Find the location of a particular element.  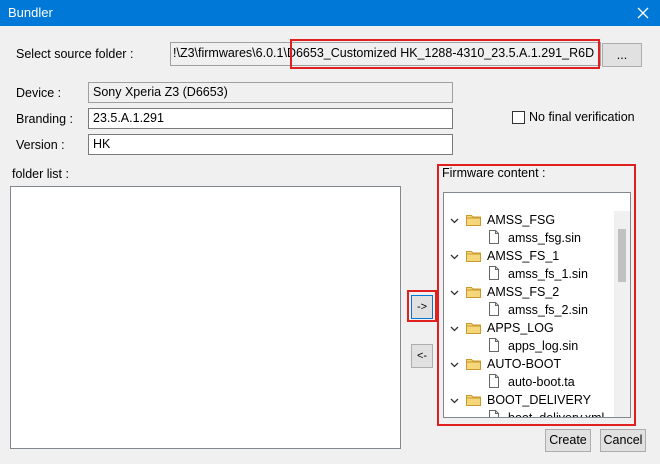

tree-folder-item: AMSS_FSG is located at coordinates (537, 220).